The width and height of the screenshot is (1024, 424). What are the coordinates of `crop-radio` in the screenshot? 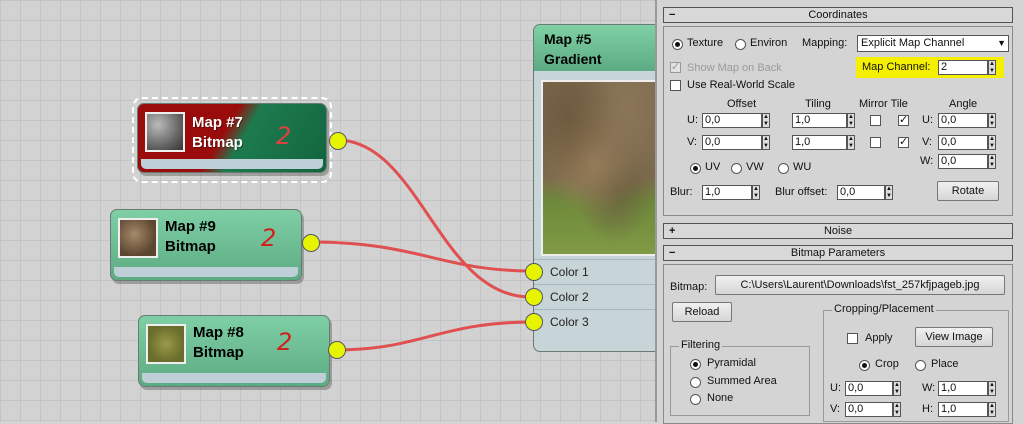 It's located at (864, 365).